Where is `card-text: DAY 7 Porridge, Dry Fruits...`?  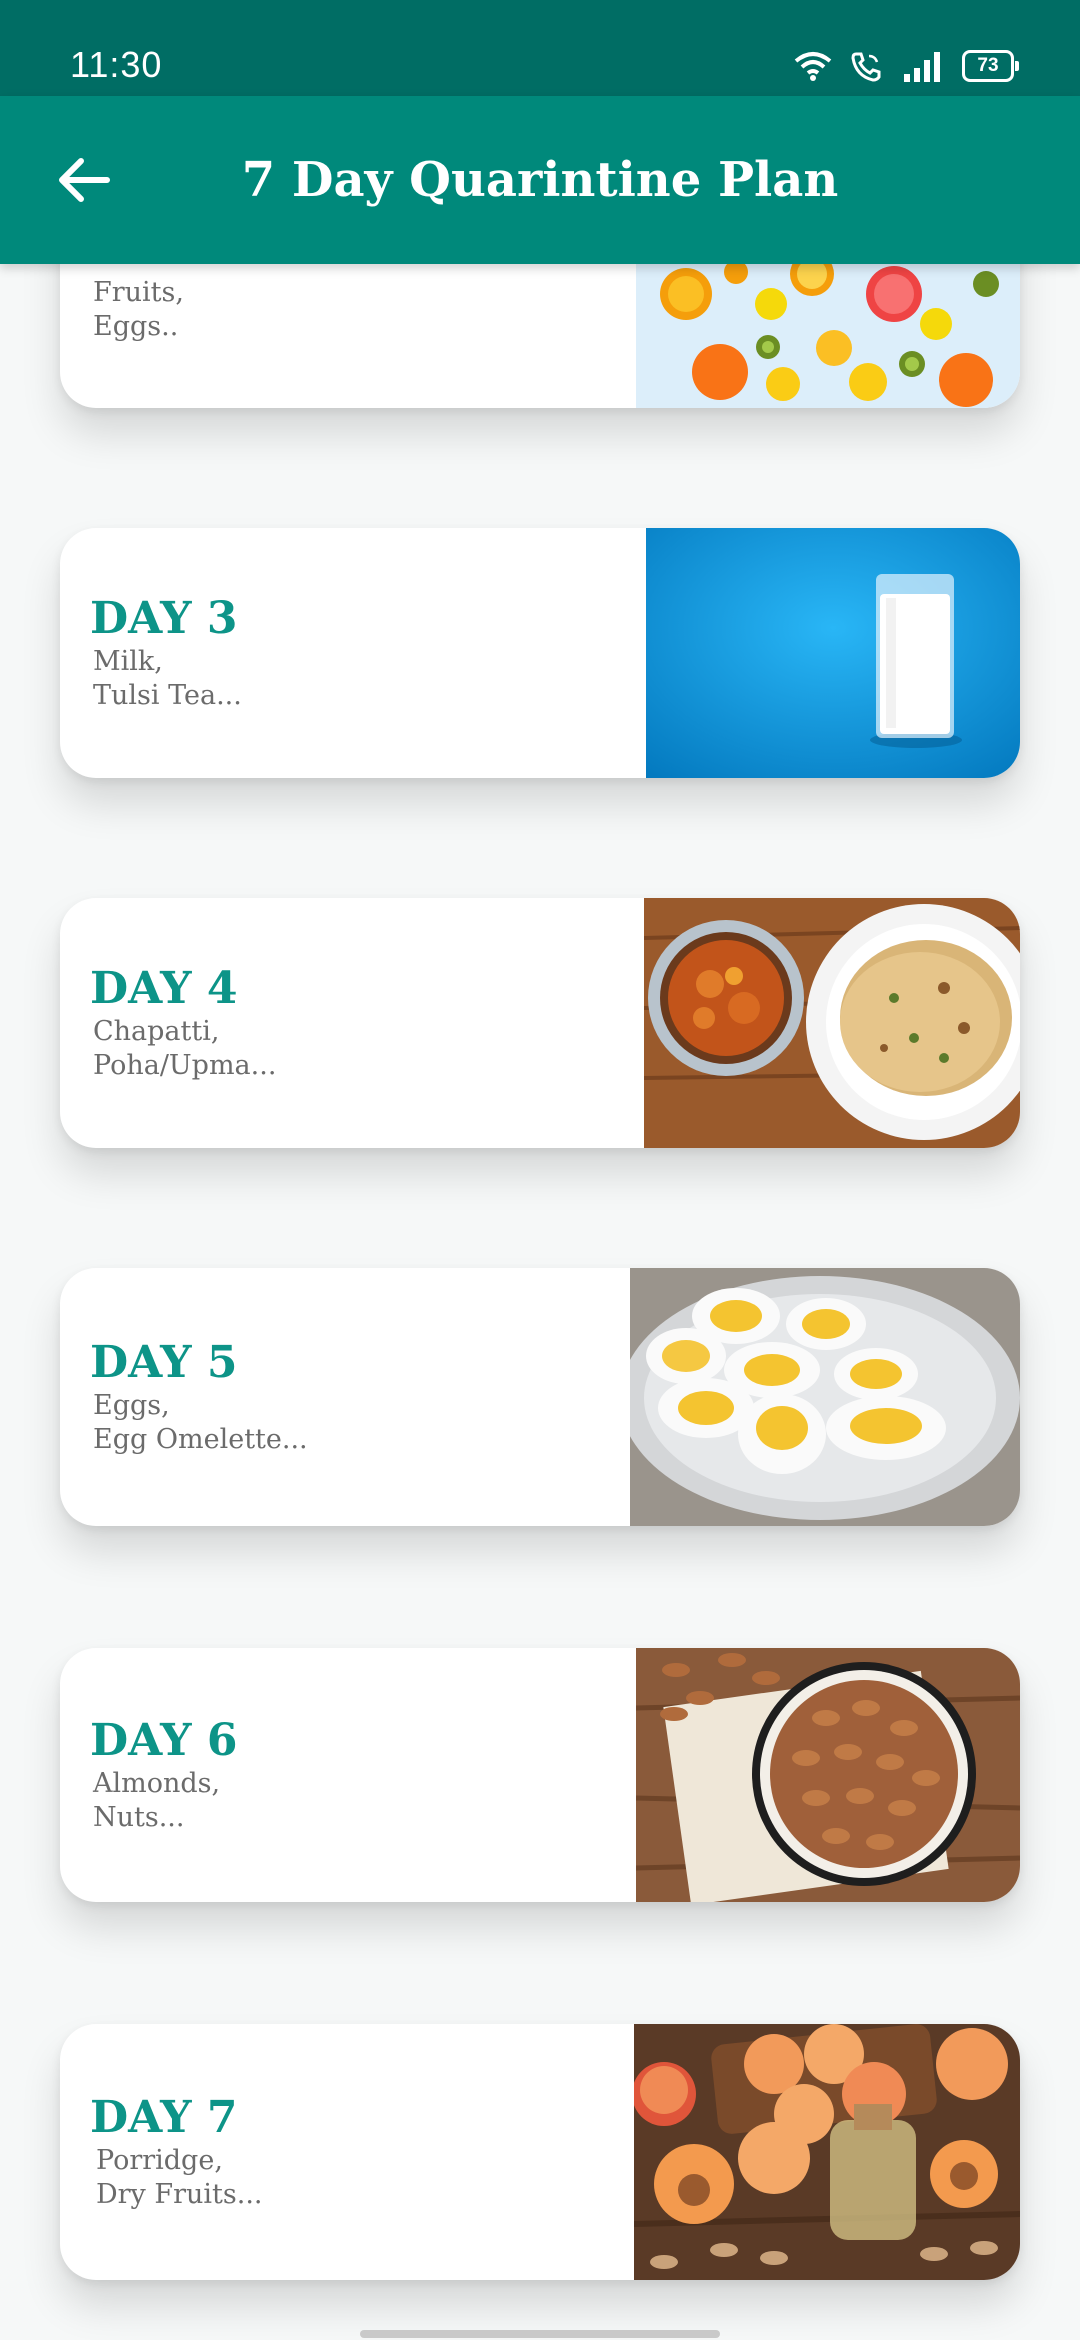
card-text: DAY 7 Porridge, Dry Fruits... is located at coordinates (176, 2152).